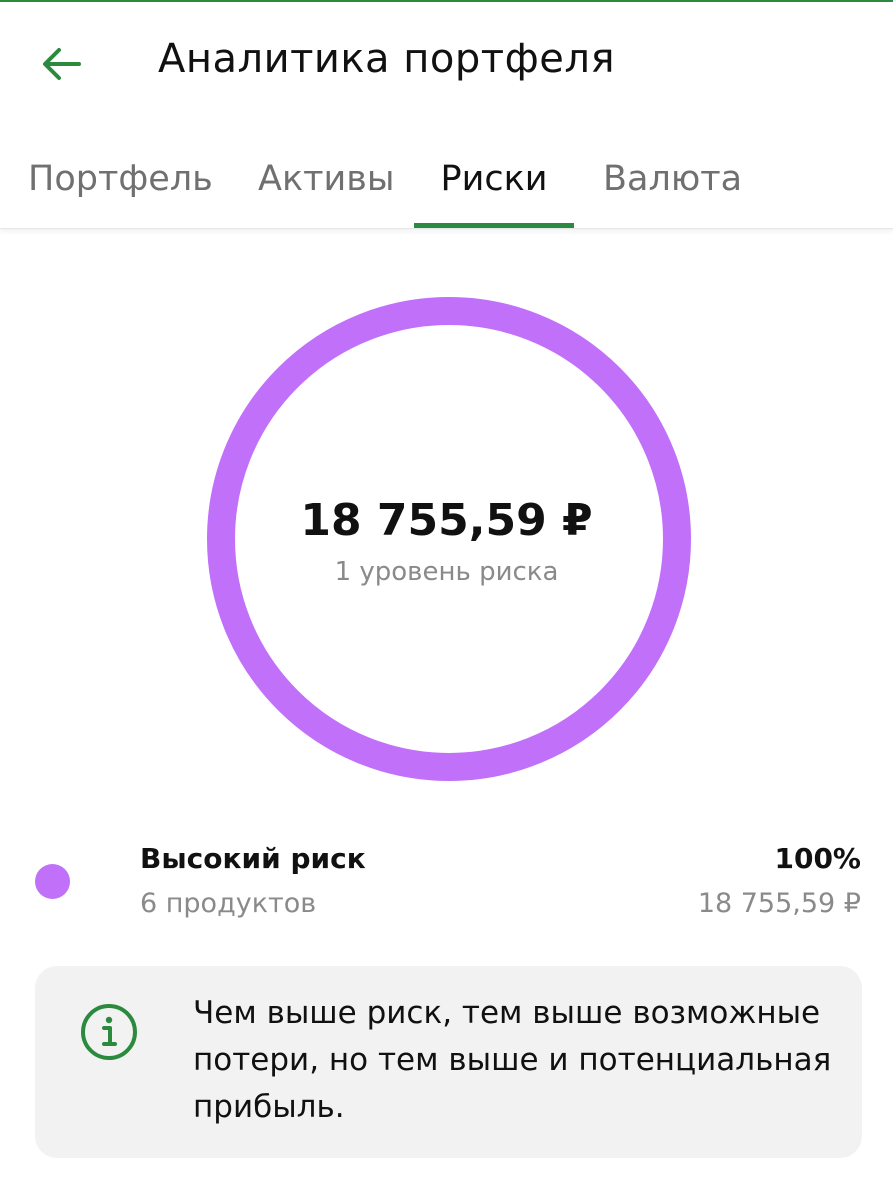 The height and width of the screenshot is (1200, 893). Describe the element at coordinates (120, 179) in the screenshot. I see `tab-portfolio: Портфель` at that location.